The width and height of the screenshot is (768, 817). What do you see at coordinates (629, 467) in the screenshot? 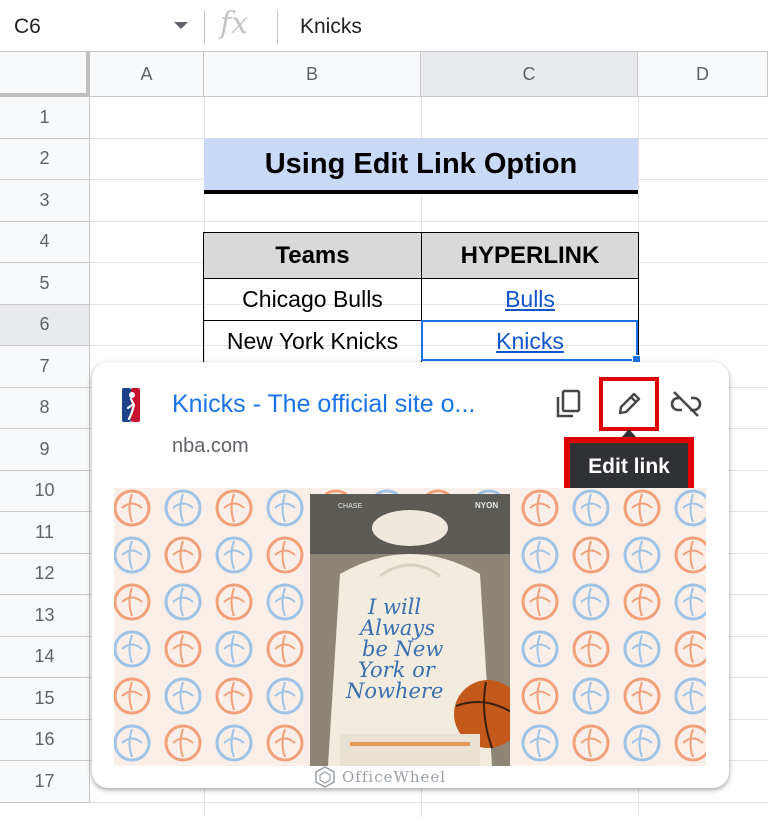
I see `edit-link-tooltip: Edit link` at bounding box center [629, 467].